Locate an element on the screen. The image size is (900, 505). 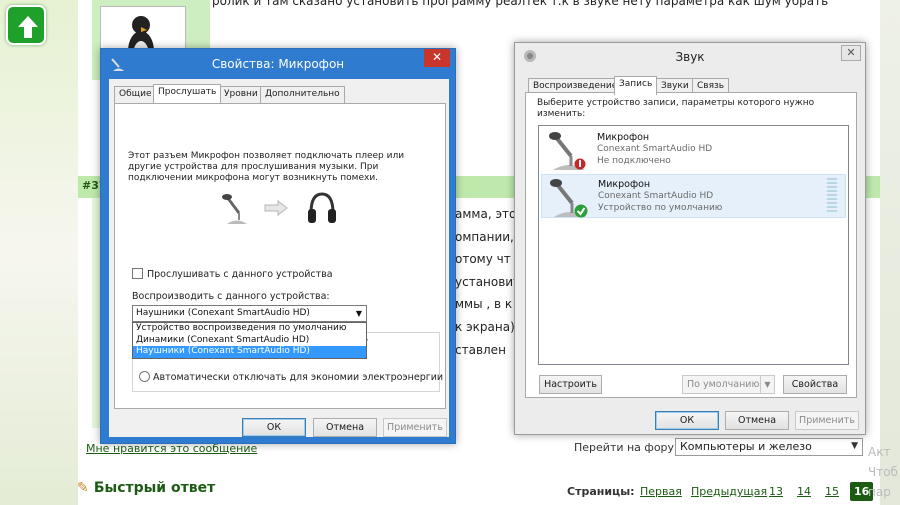
pages-label: Страницы: is located at coordinates (601, 491).